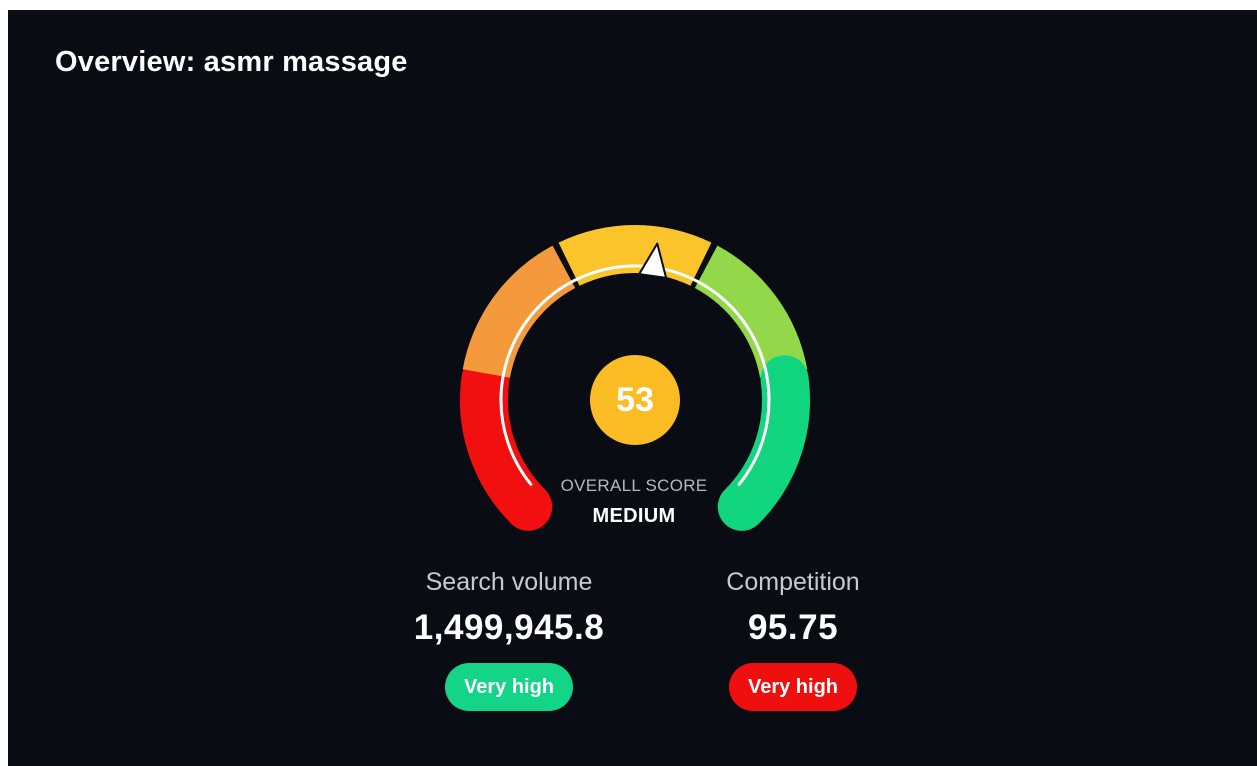 The width and height of the screenshot is (1257, 766). I want to click on gauge-segment-orange, so click(519, 311).